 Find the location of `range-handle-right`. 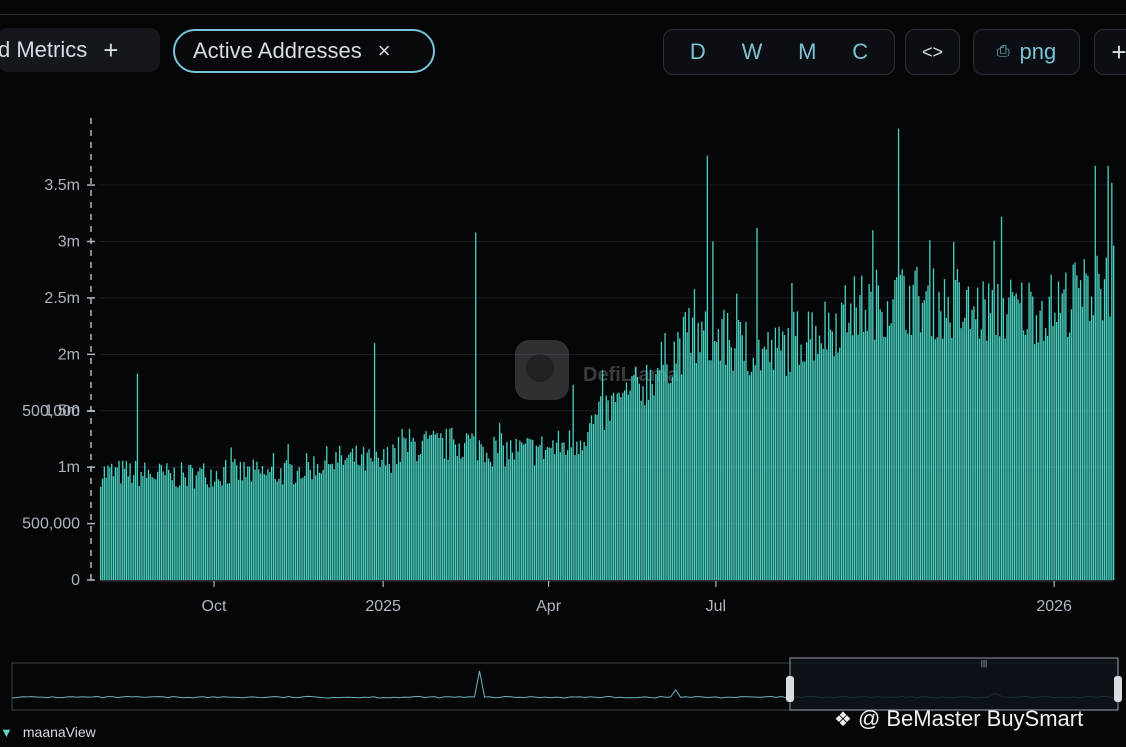

range-handle-right is located at coordinates (1118, 689).